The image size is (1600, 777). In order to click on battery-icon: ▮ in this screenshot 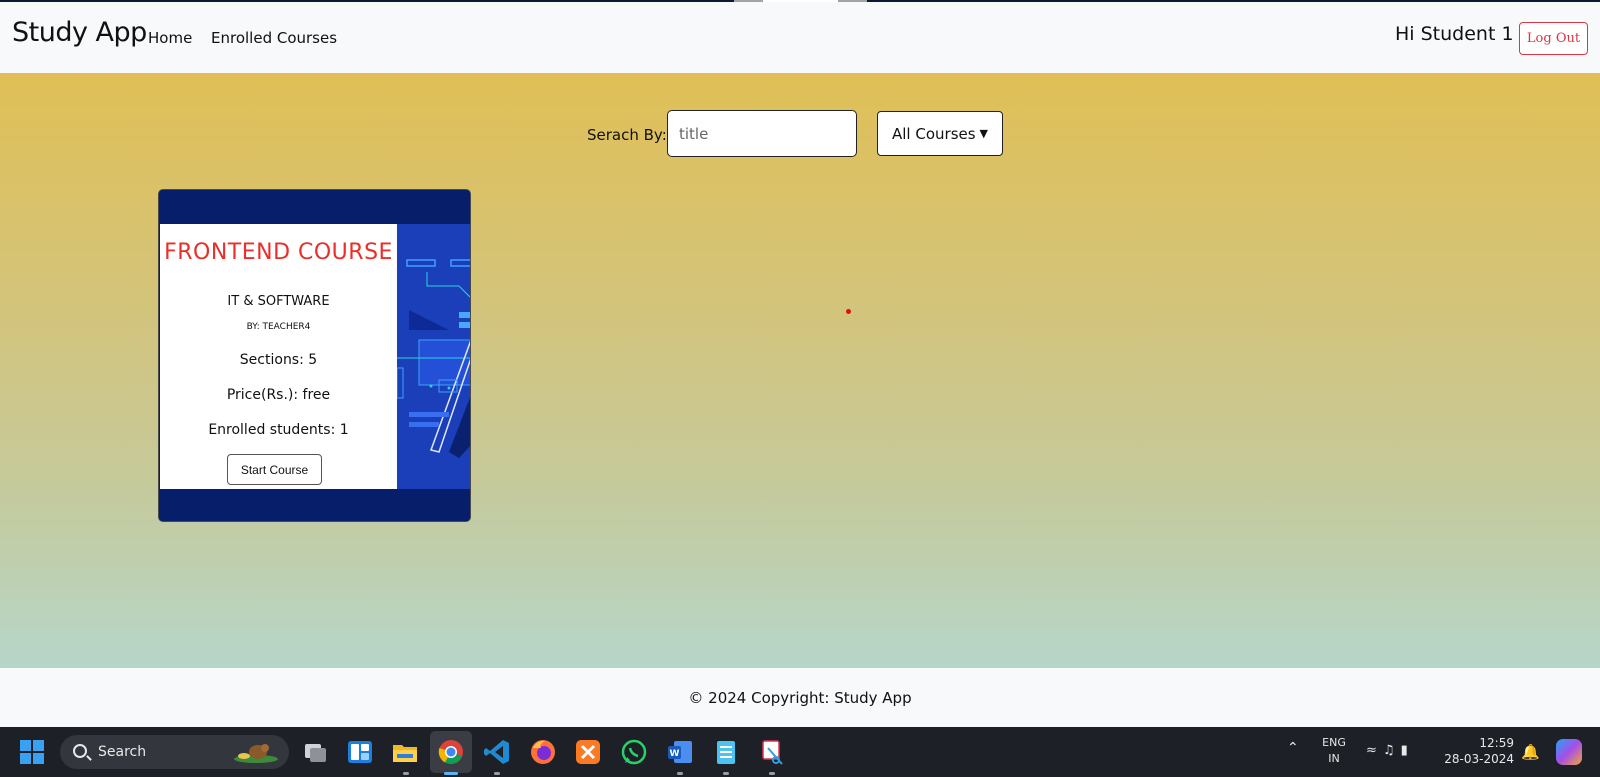, I will do `click(1407, 750)`.